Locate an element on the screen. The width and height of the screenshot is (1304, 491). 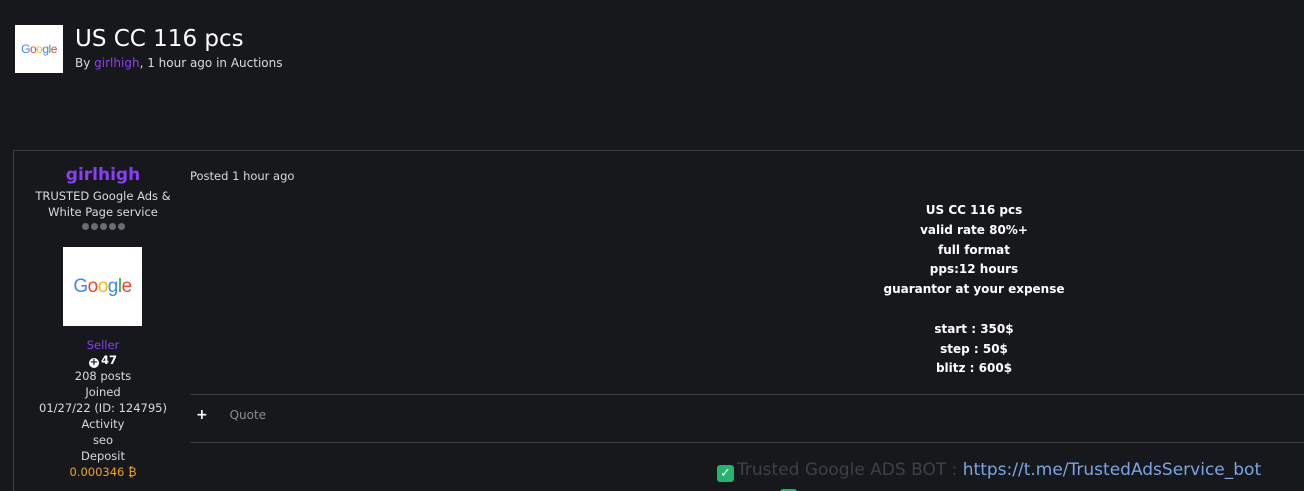
topic-author-link: girlhigh is located at coordinates (116, 63).